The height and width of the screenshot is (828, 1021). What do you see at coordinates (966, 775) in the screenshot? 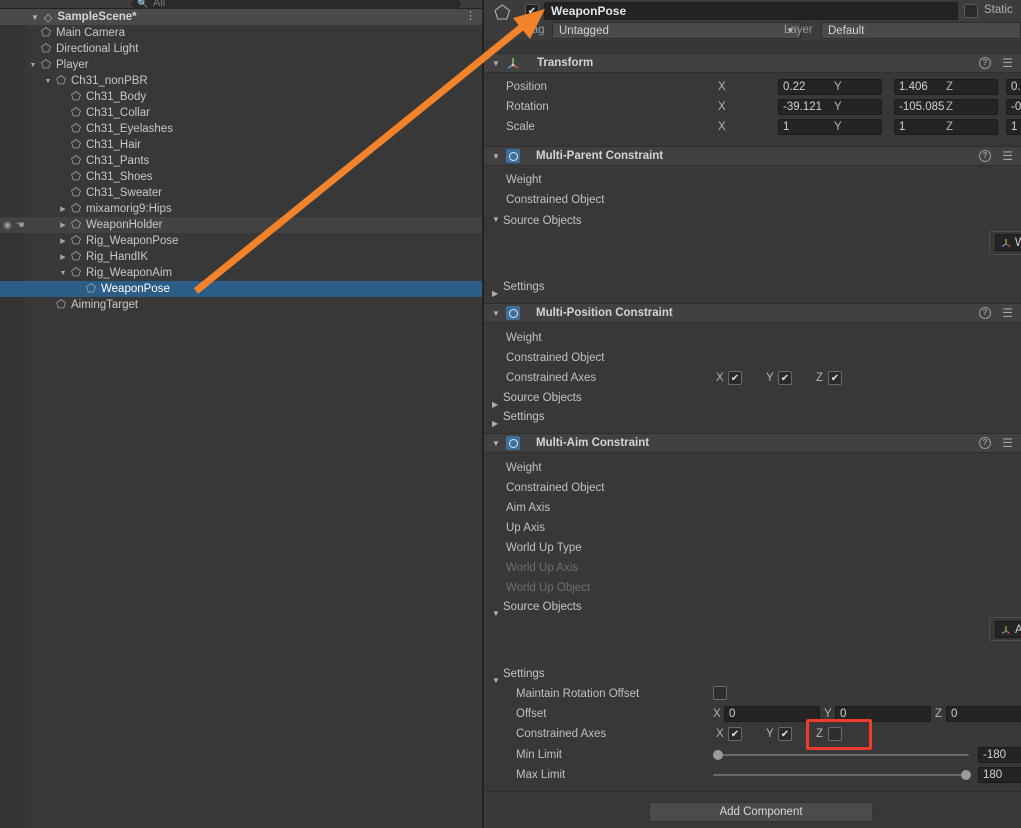
I see `maim-max-limit-knob` at bounding box center [966, 775].